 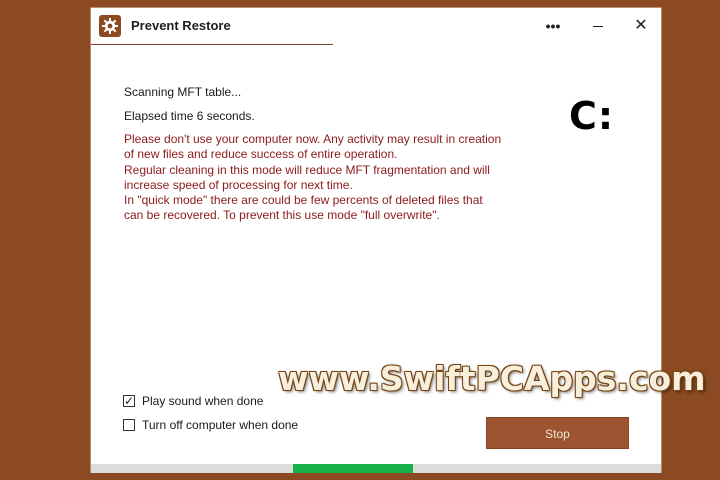 I want to click on window-title: Prevent Restore, so click(x=181, y=25).